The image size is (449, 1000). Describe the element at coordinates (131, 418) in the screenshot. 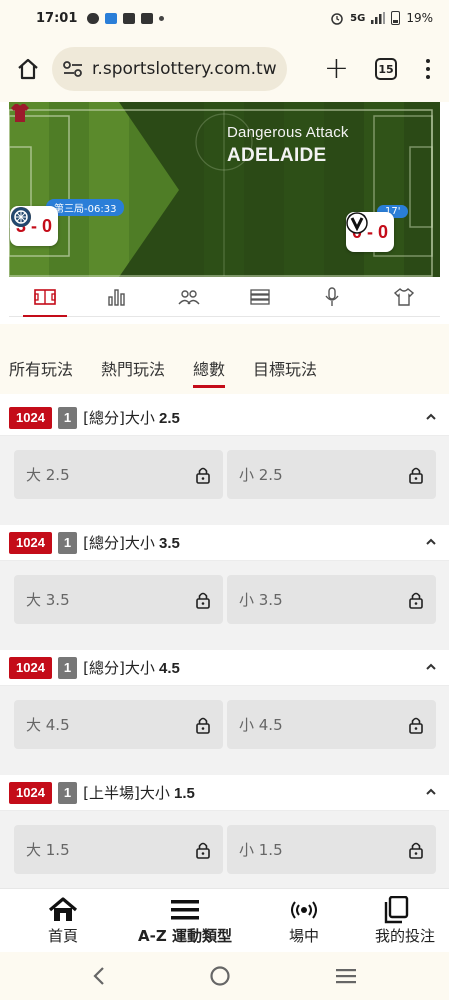

I see `market-title: [總分]大小 2.5` at that location.